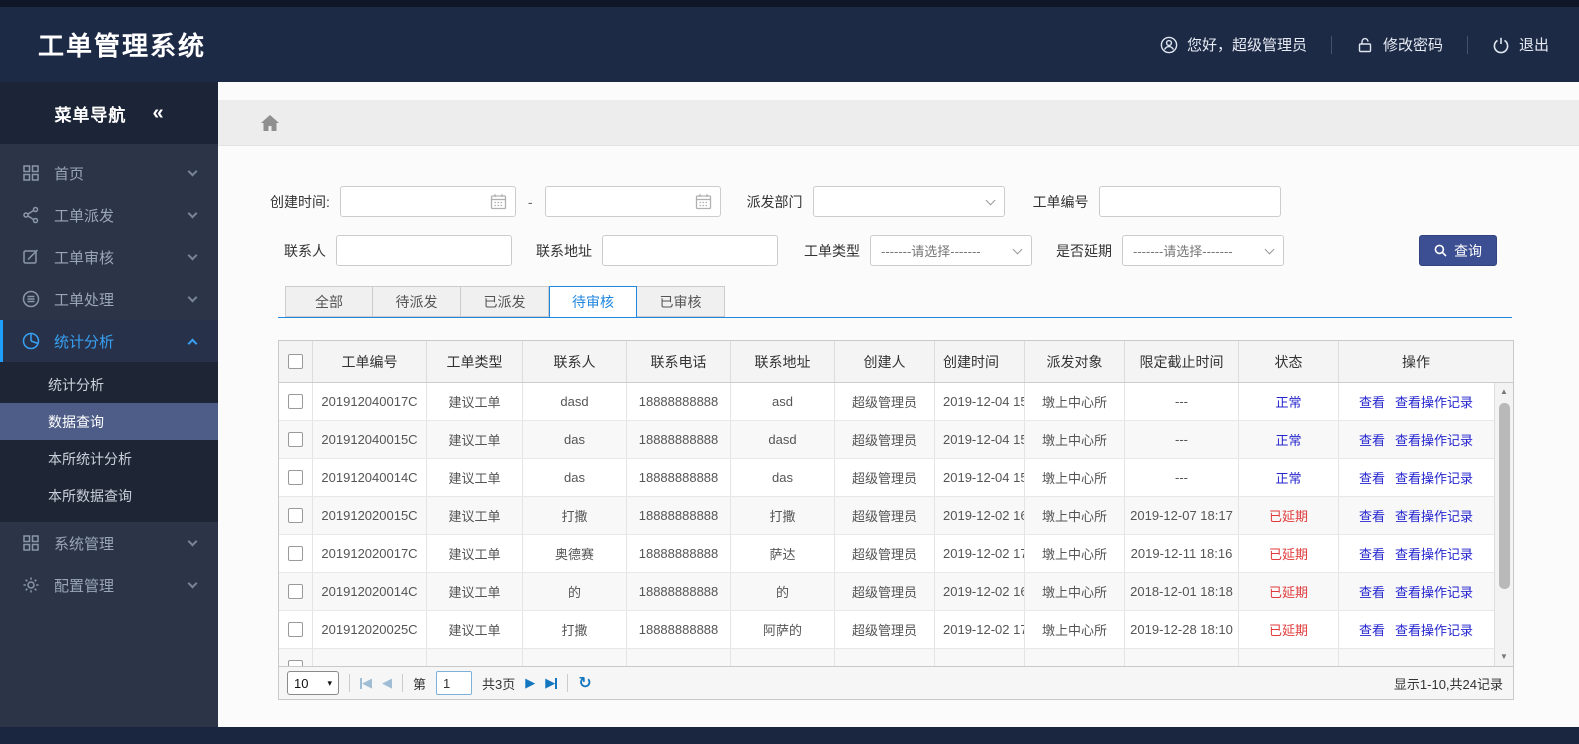 The height and width of the screenshot is (744, 1579). Describe the element at coordinates (951, 250) in the screenshot. I see `order-type-select: -------请选择-------` at that location.